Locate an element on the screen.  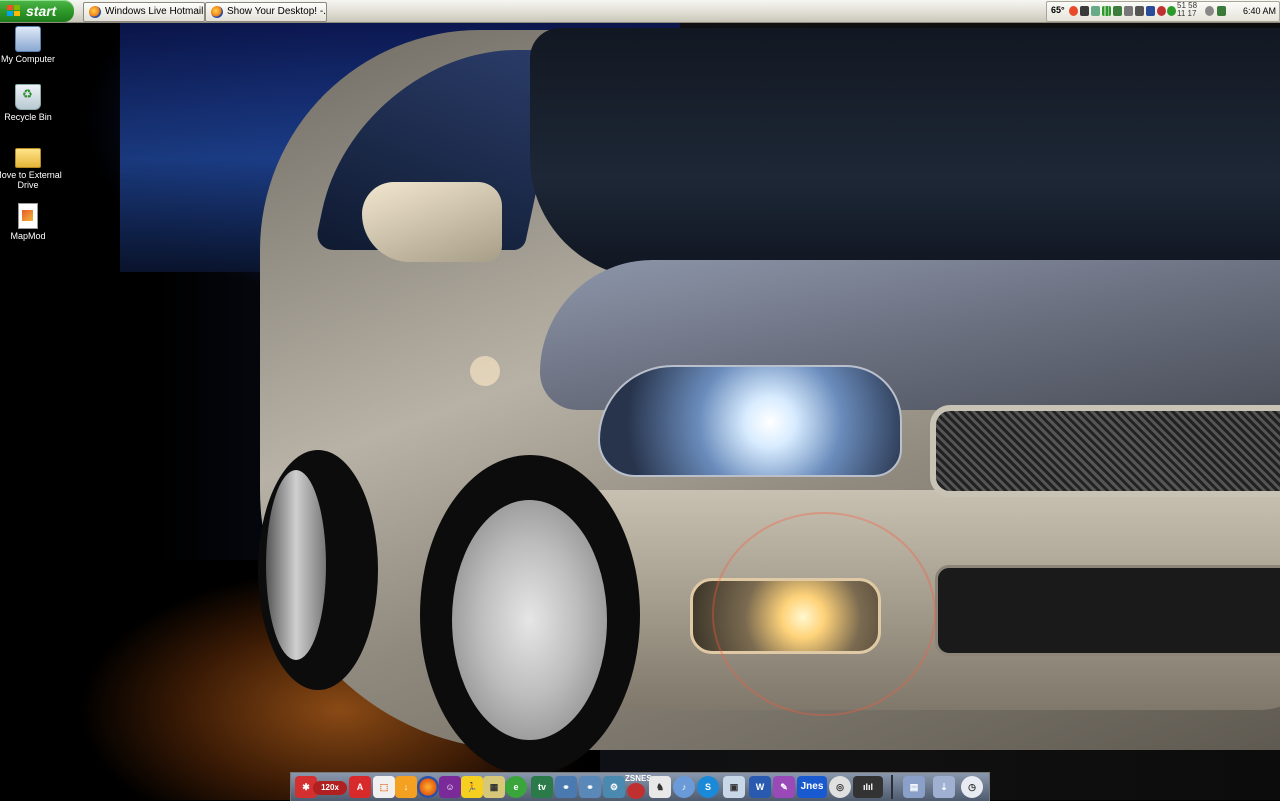
speaker-icon is located at coordinates (1084, 11).